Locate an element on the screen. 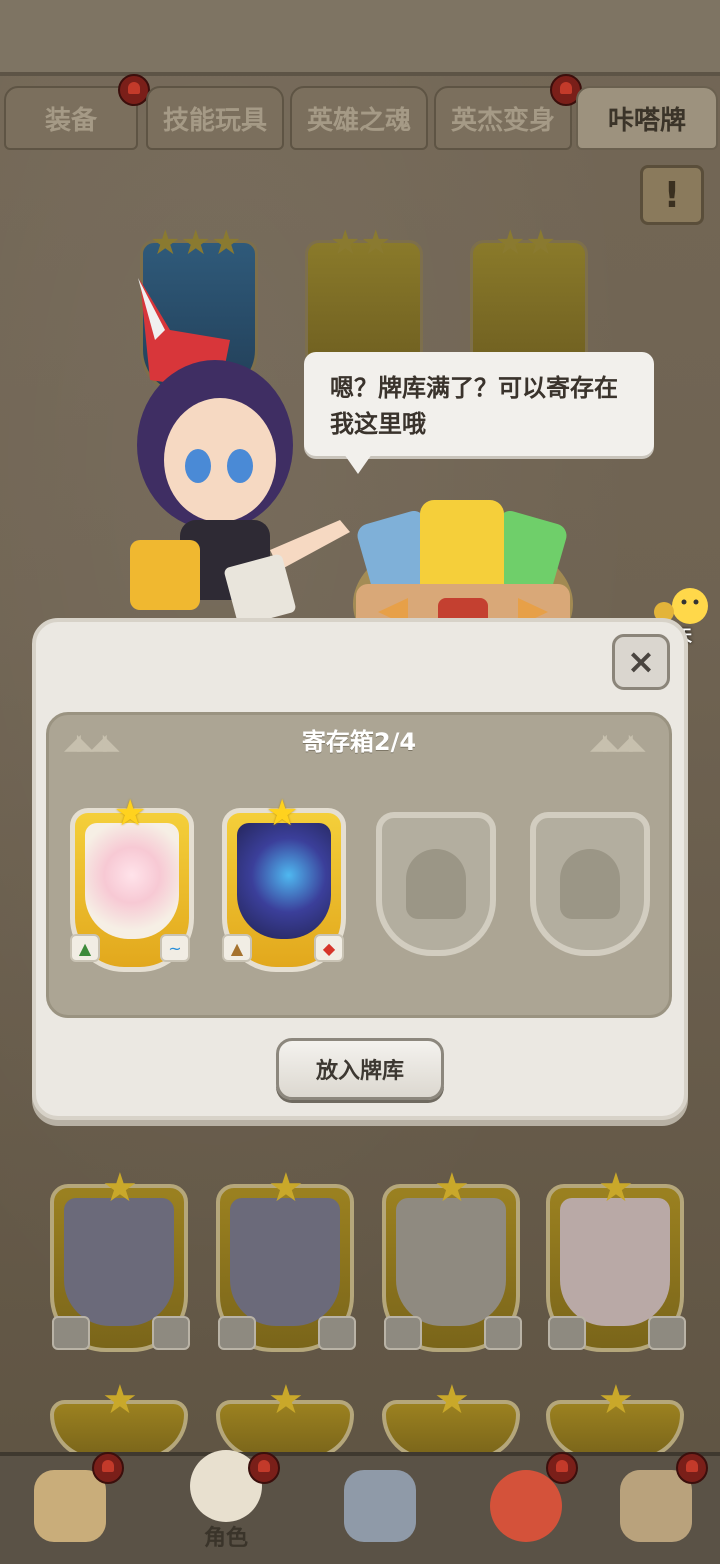 The image size is (720, 1564). fire-element-icon: ◆ is located at coordinates (329, 948).